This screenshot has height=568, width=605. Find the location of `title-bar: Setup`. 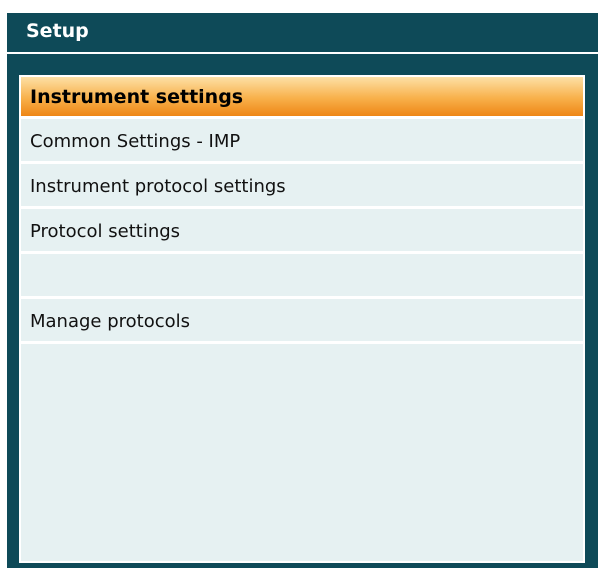

title-bar: Setup is located at coordinates (302, 32).